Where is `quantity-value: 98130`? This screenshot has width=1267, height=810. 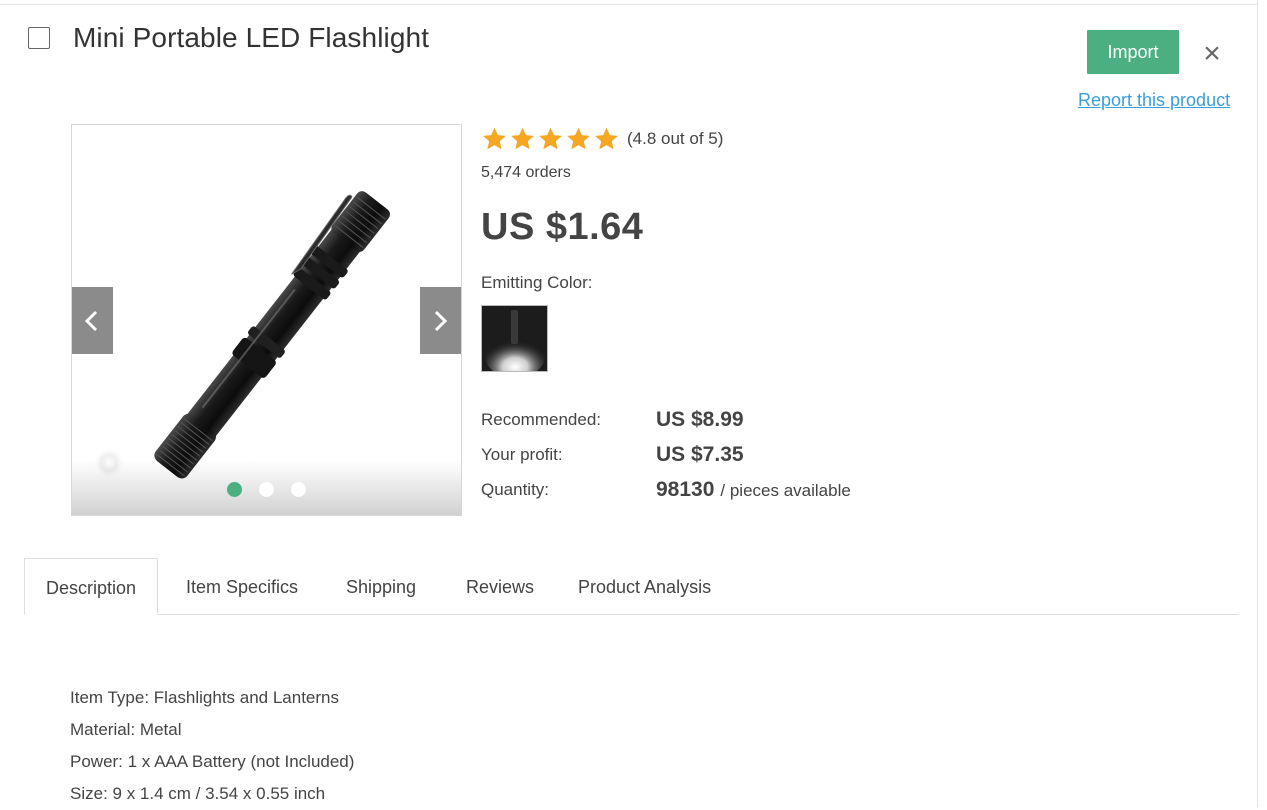
quantity-value: 98130 is located at coordinates (685, 489).